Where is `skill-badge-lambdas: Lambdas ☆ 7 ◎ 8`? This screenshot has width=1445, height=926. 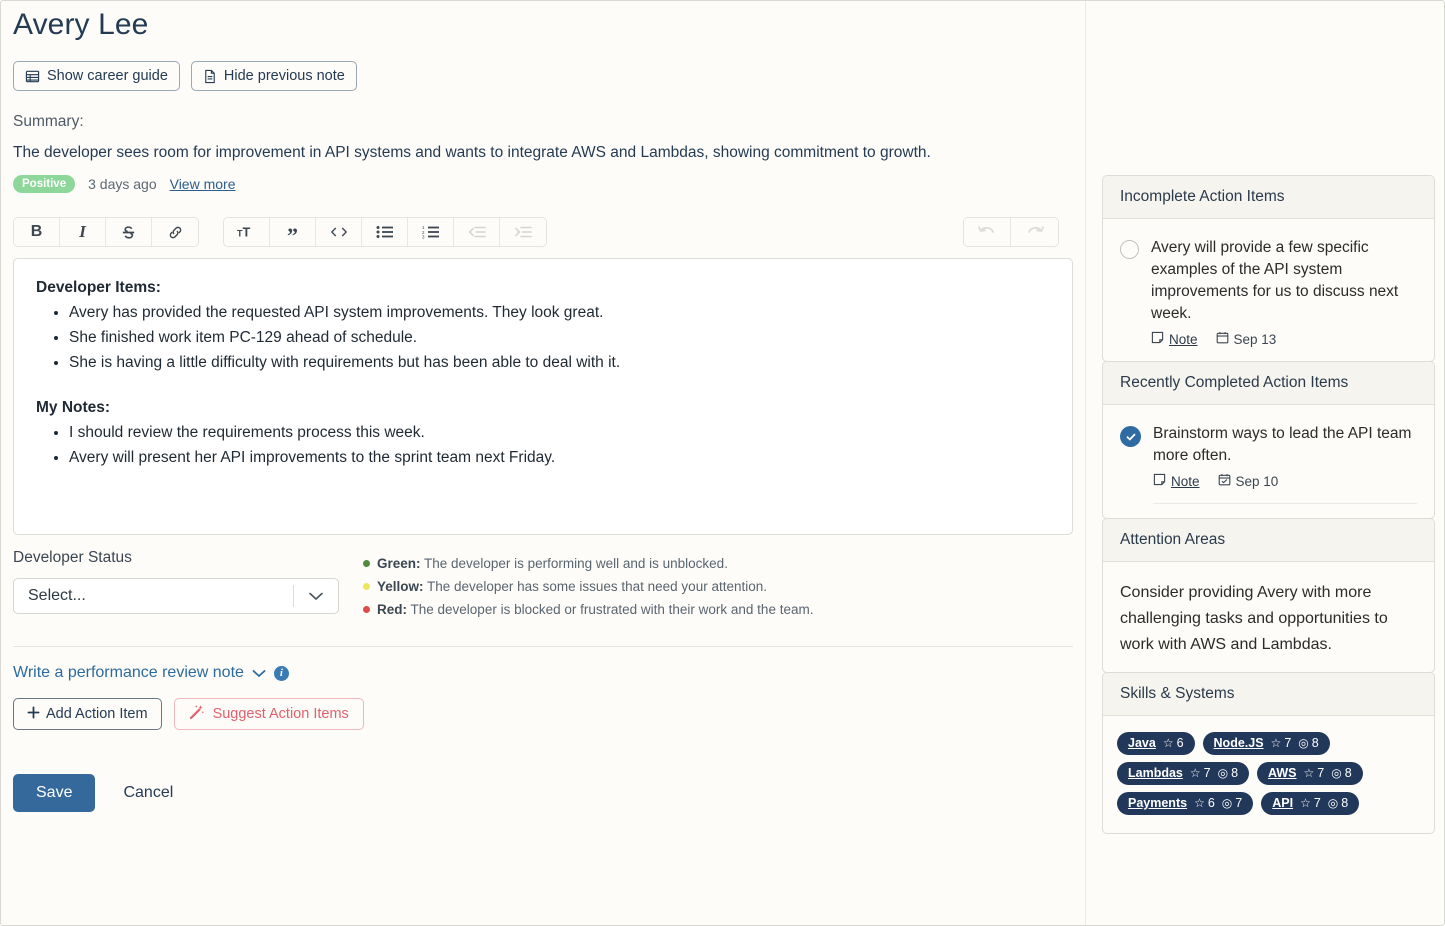 skill-badge-lambdas: Lambdas ☆ 7 ◎ 8 is located at coordinates (1183, 773).